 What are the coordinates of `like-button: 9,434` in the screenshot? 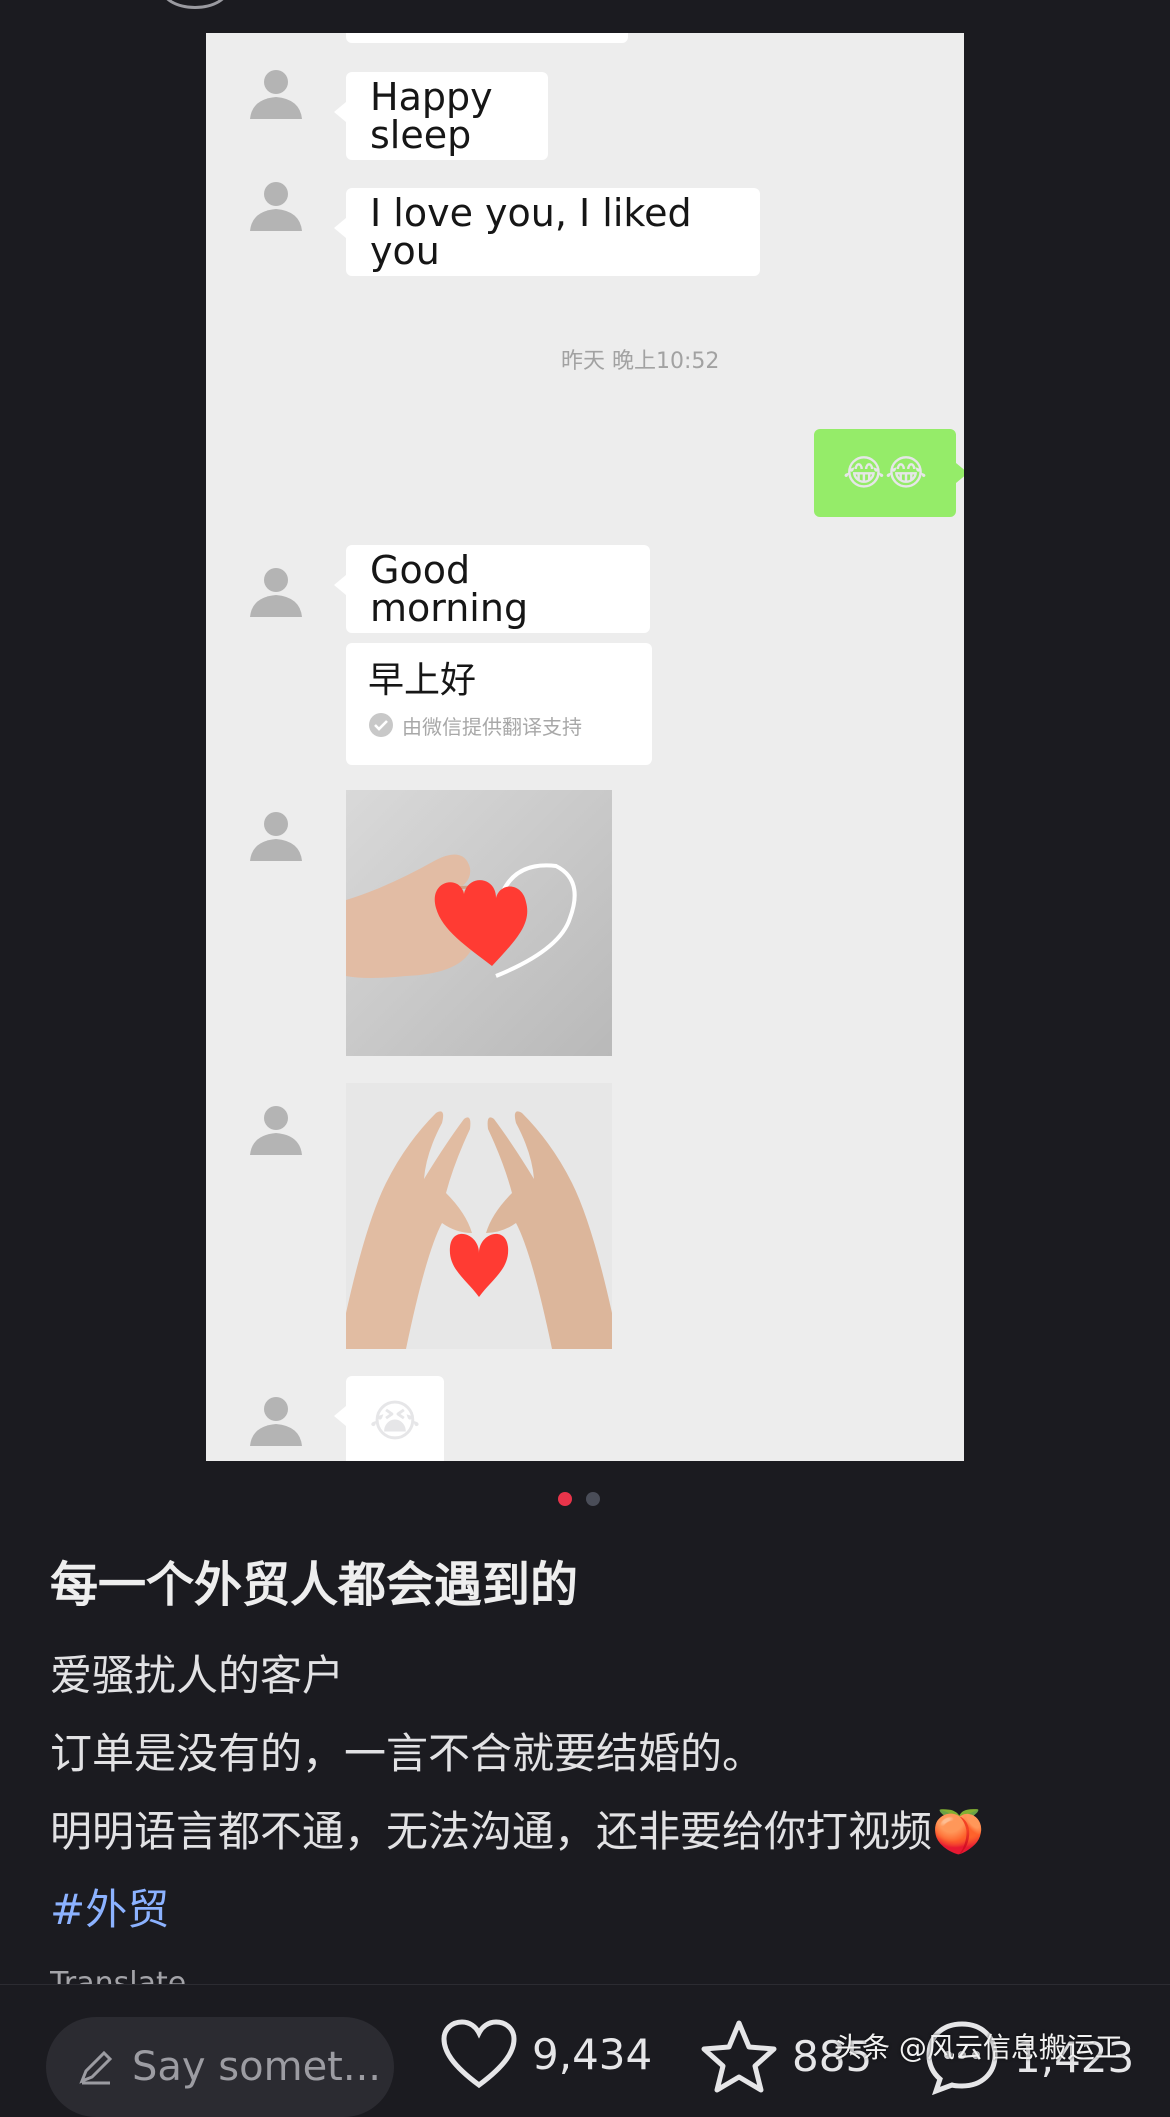 It's located at (546, 2054).